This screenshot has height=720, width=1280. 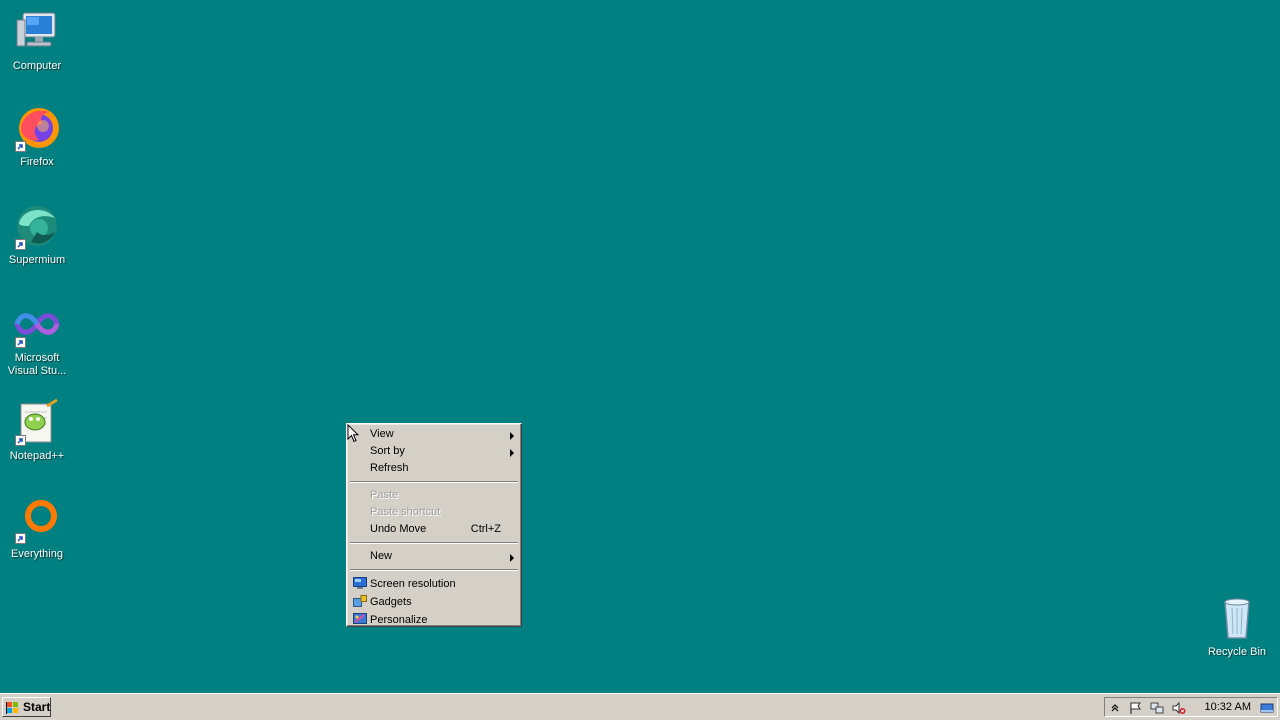 What do you see at coordinates (37, 32) in the screenshot?
I see `computer-icon` at bounding box center [37, 32].